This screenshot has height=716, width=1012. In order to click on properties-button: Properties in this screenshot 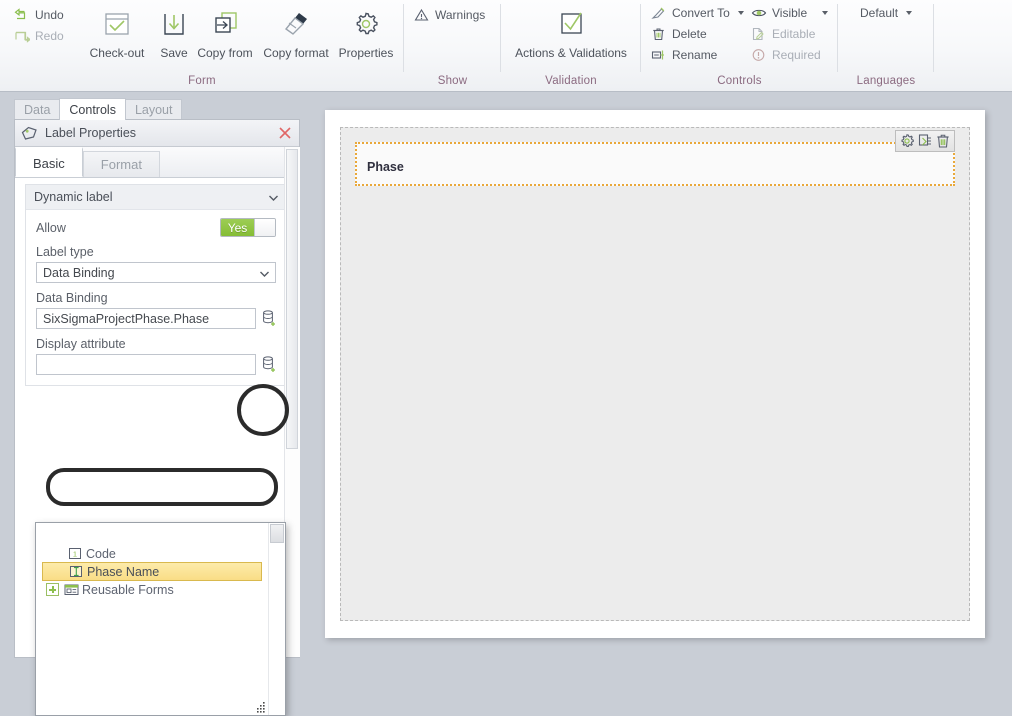, I will do `click(366, 32)`.